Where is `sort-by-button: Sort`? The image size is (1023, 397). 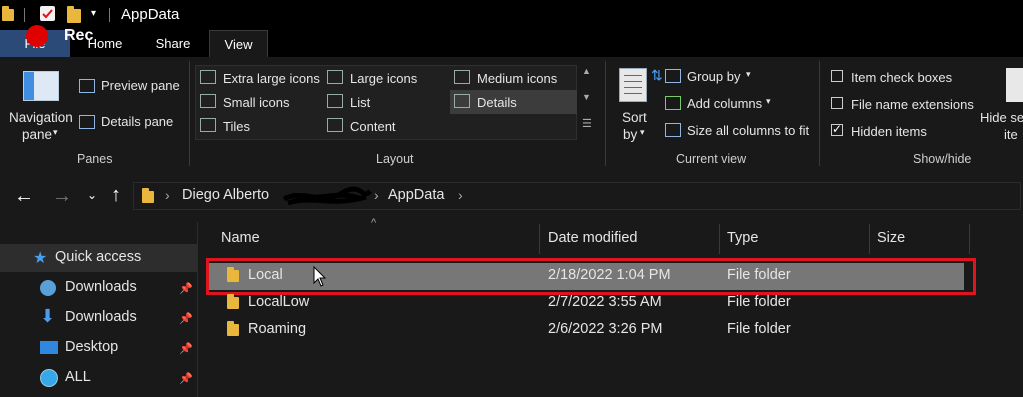 sort-by-button: Sort is located at coordinates (634, 117).